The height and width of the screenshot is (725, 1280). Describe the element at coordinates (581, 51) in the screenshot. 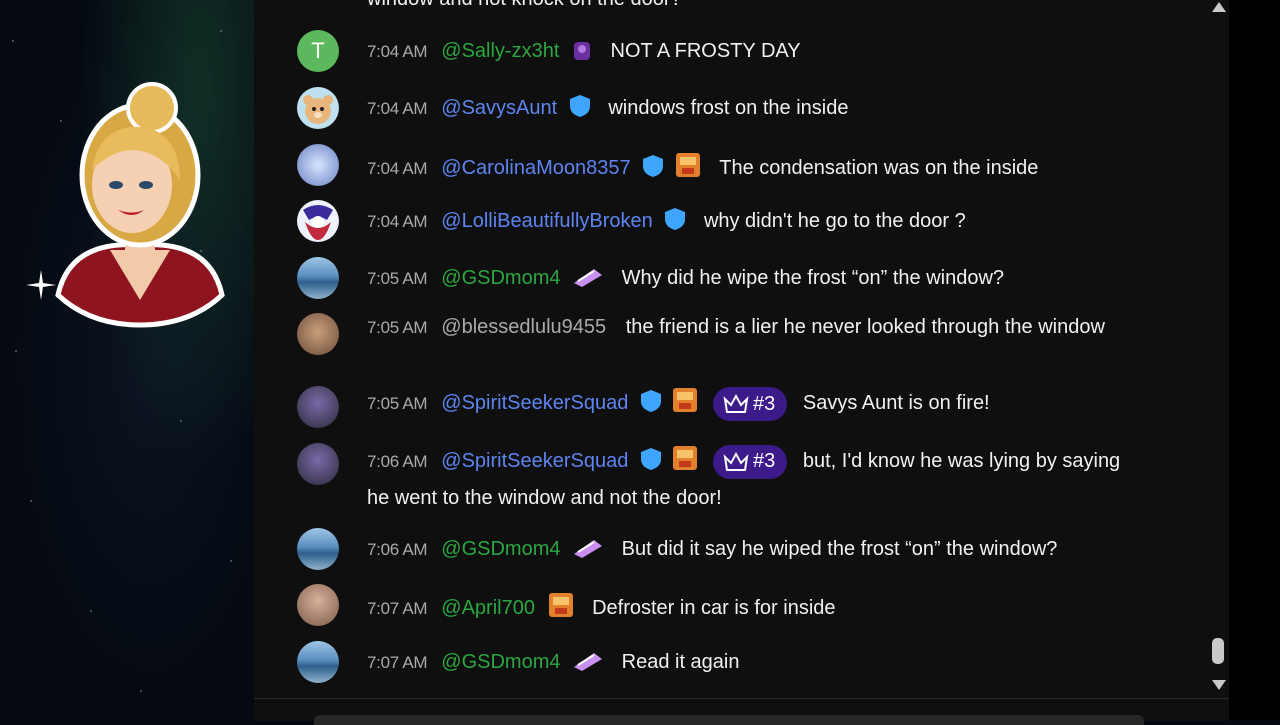

I see `membership-badge-icon` at that location.